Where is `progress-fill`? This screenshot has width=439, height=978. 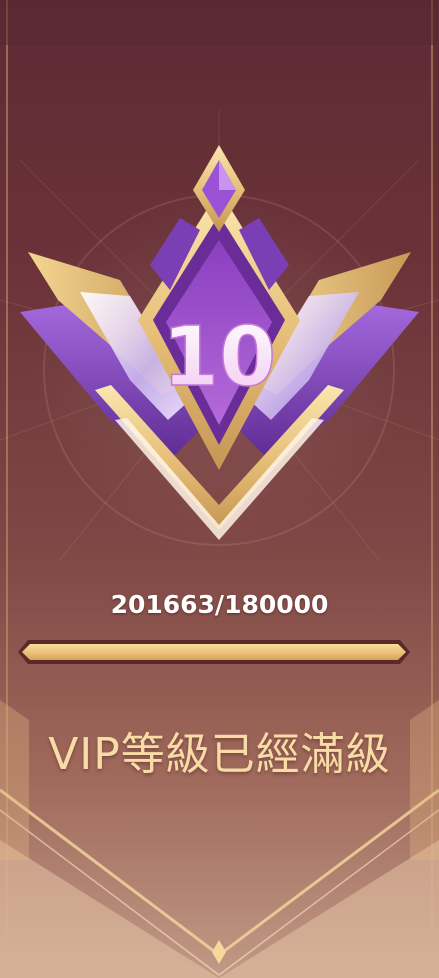
progress-fill is located at coordinates (214, 652).